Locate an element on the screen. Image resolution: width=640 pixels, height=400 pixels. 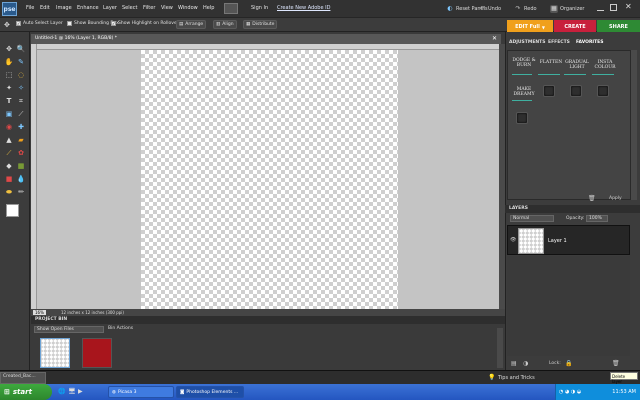
tips-and-tricks-link: Tips and Tricks is located at coordinates (516, 378).